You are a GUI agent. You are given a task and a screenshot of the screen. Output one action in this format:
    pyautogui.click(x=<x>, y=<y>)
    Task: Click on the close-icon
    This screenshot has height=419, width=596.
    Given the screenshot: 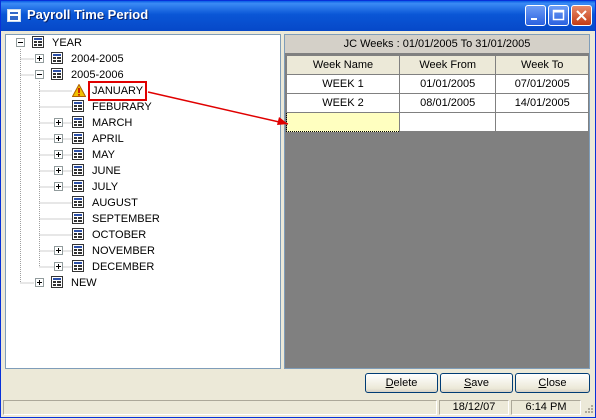 What is the action you would take?
    pyautogui.click(x=581, y=15)
    